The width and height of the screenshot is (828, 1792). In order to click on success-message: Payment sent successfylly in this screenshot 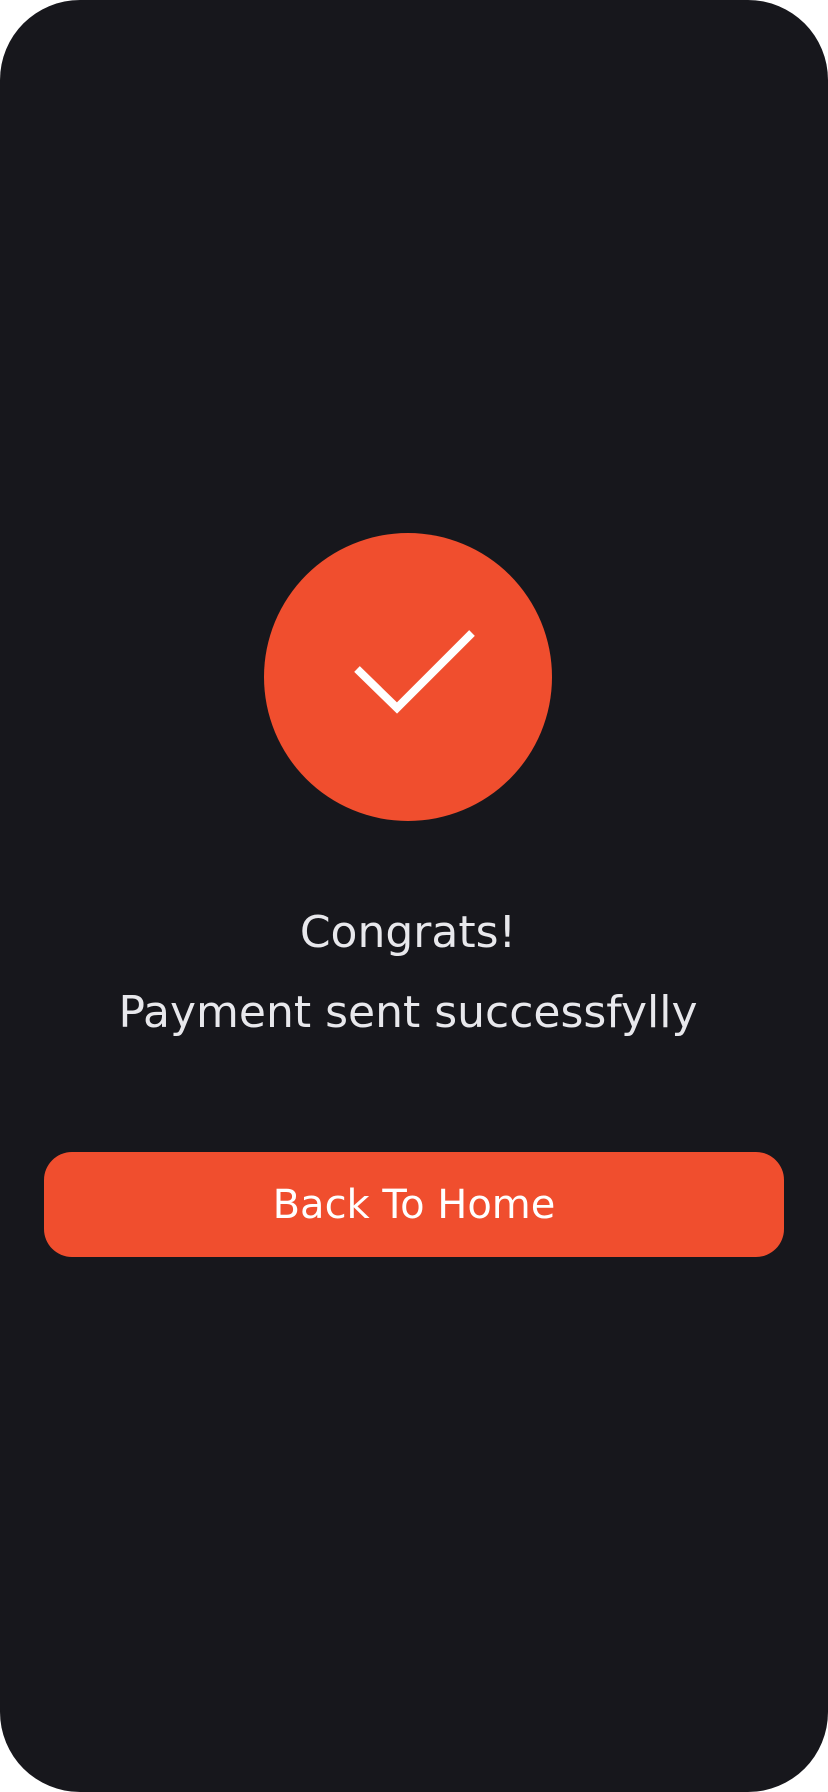, I will do `click(408, 1012)`.